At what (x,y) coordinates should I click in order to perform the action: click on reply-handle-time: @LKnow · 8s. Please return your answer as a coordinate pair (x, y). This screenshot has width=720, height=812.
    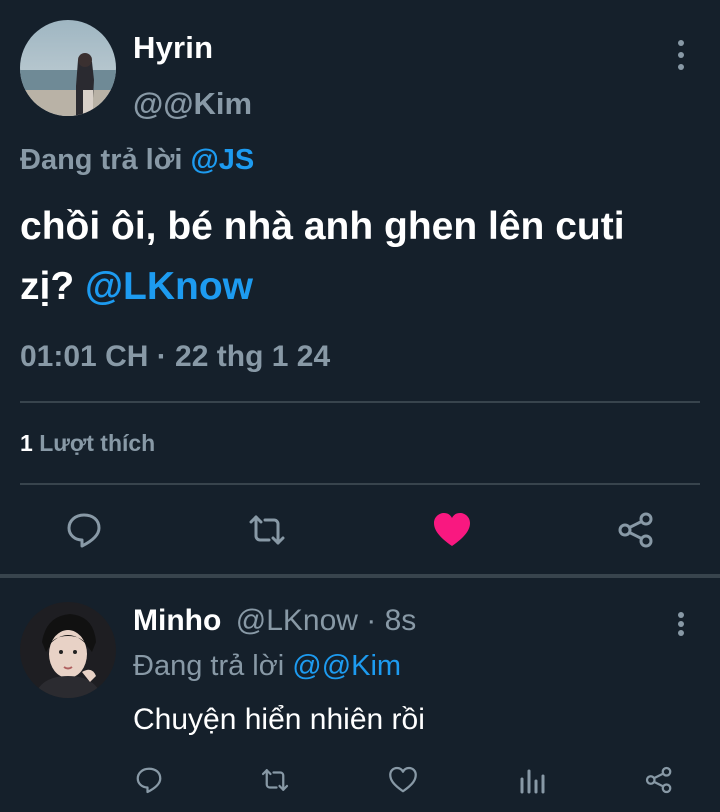
    Looking at the image, I should click on (326, 620).